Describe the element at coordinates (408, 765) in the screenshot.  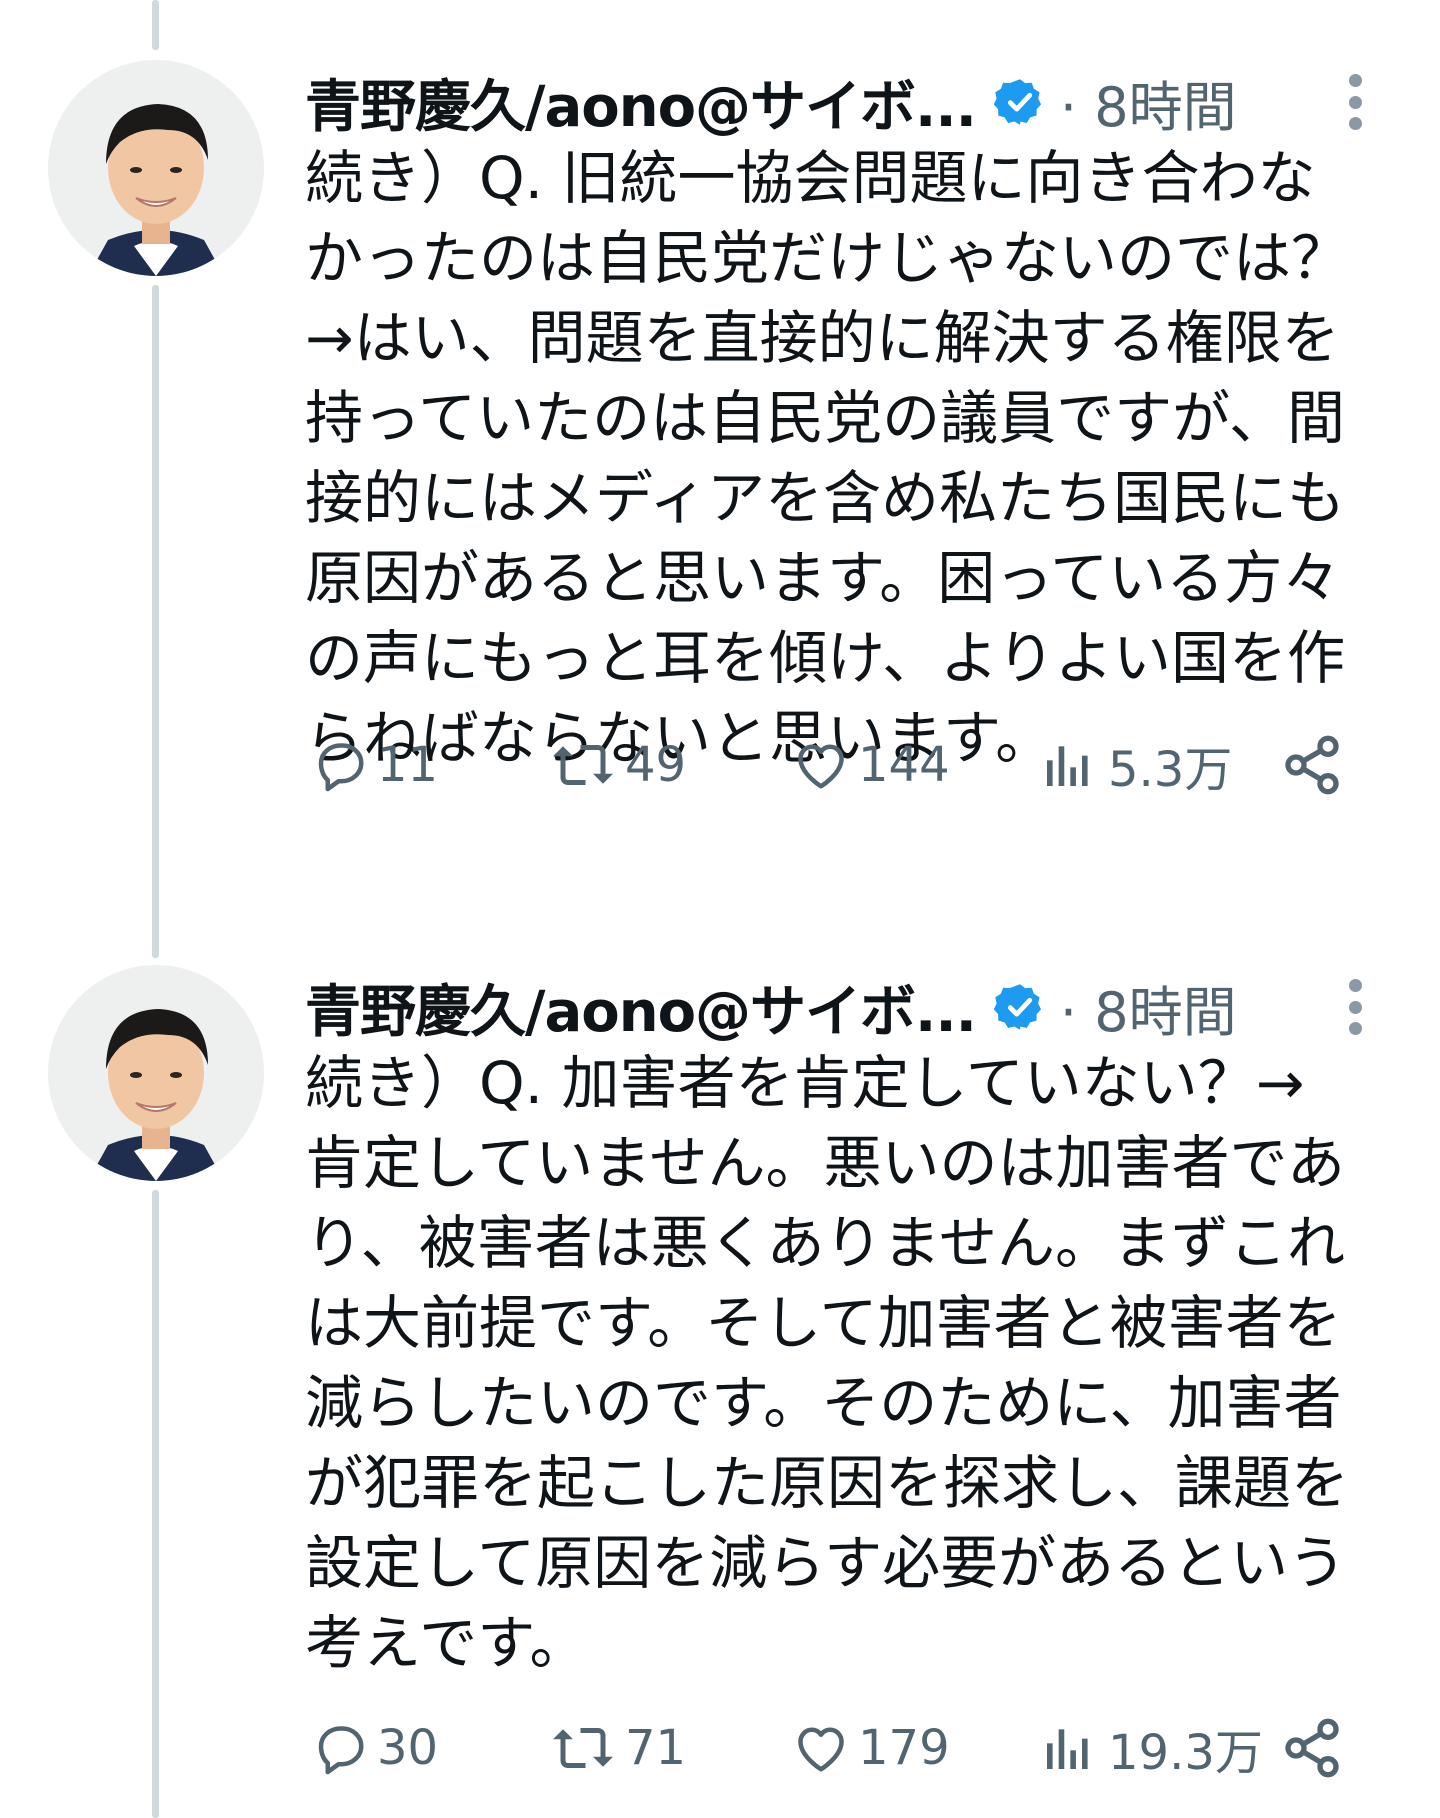
I see `reply-count: 11` at that location.